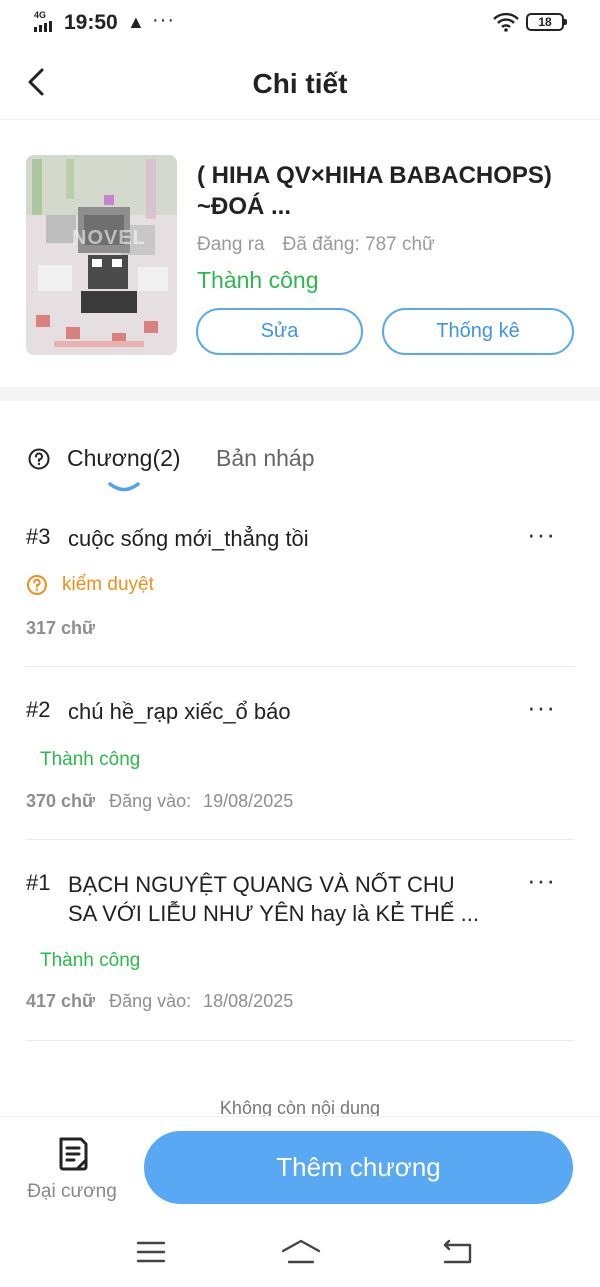 This screenshot has height=1287, width=600. Describe the element at coordinates (136, 22) in the screenshot. I see `warning-triangle-icon: ▲` at that location.